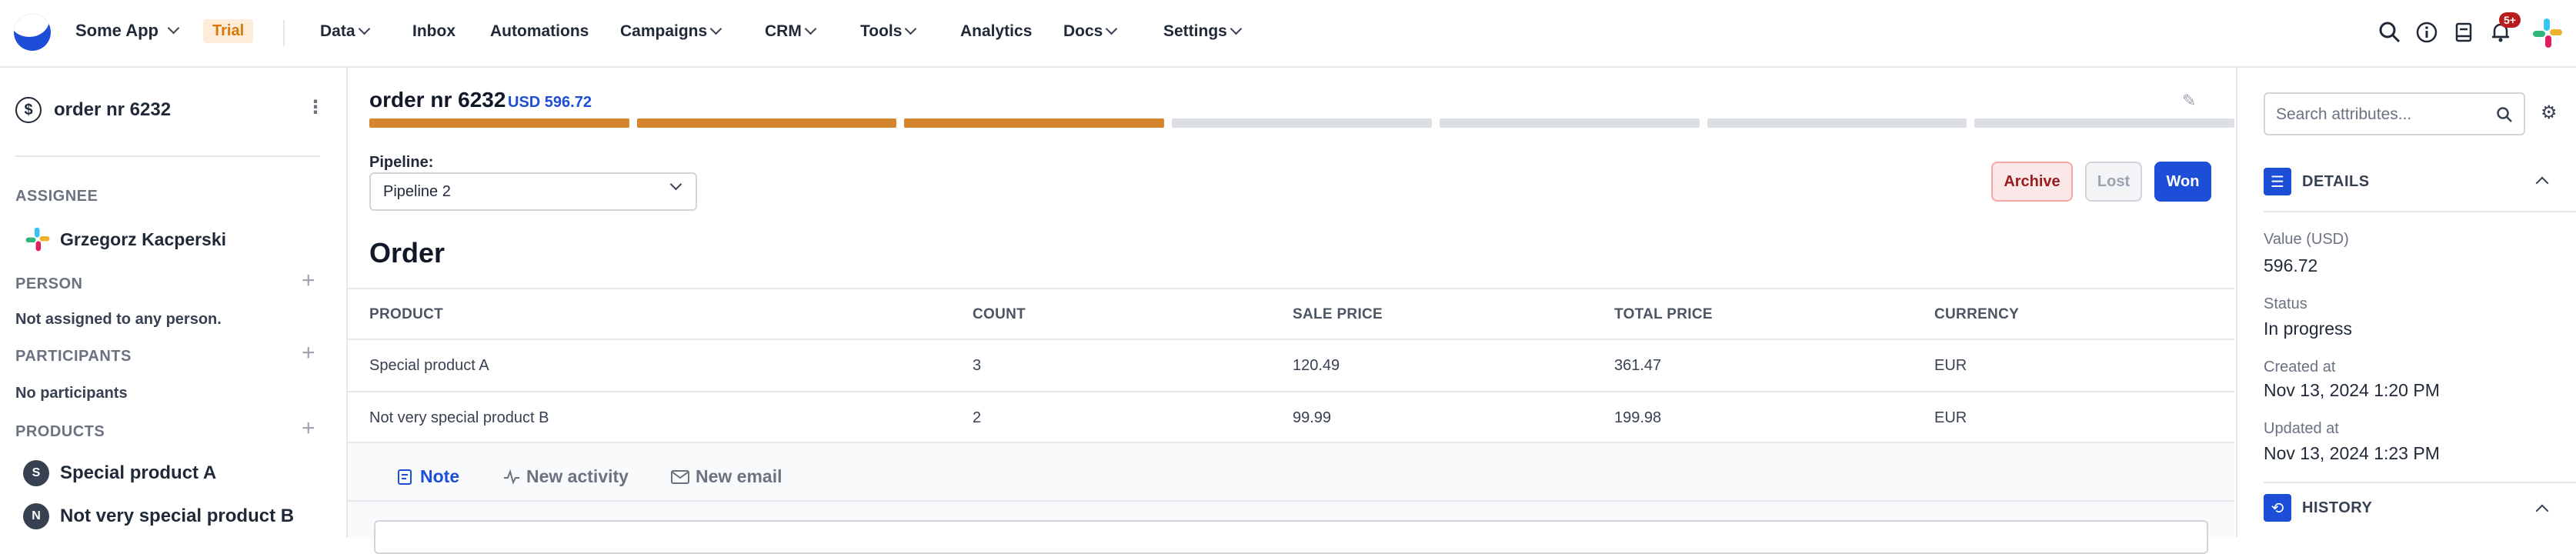  I want to click on trial-badge: Trial, so click(228, 31).